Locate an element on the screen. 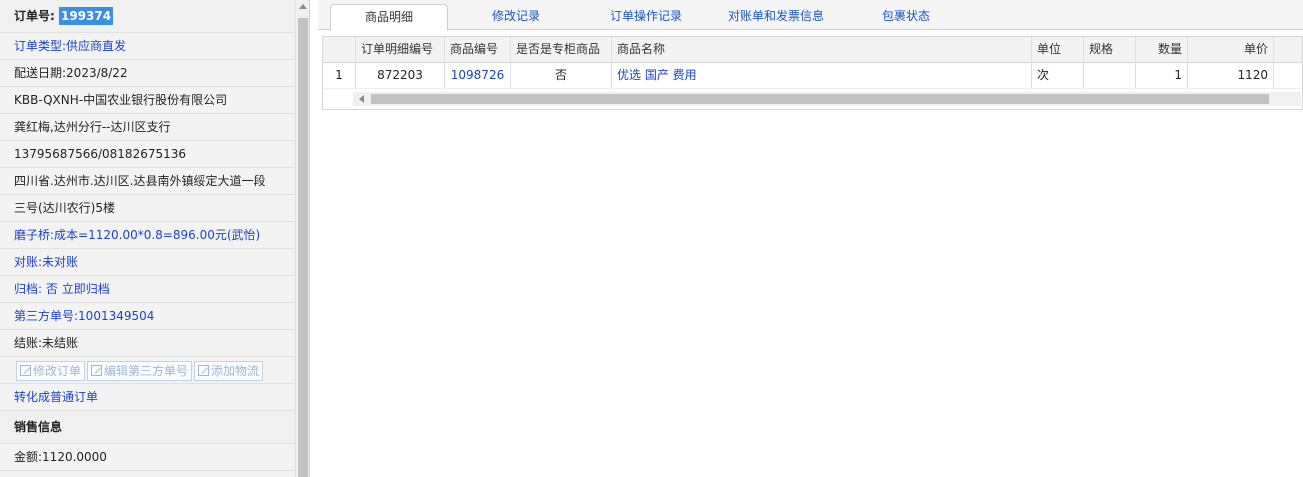 The width and height of the screenshot is (1303, 477). scroll-thumb is located at coordinates (303, 247).